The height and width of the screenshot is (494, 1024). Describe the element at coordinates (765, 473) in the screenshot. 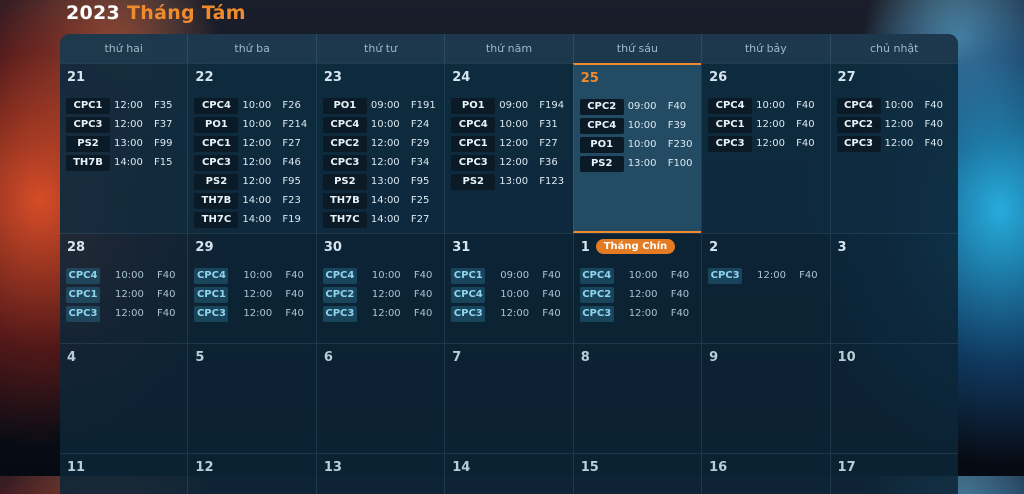

I see `day-cell: 16` at that location.